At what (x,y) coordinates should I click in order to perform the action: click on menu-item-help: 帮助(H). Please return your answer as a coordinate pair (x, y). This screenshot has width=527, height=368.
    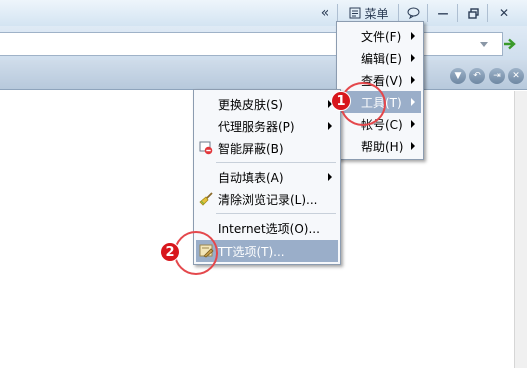
    Looking at the image, I should click on (380, 146).